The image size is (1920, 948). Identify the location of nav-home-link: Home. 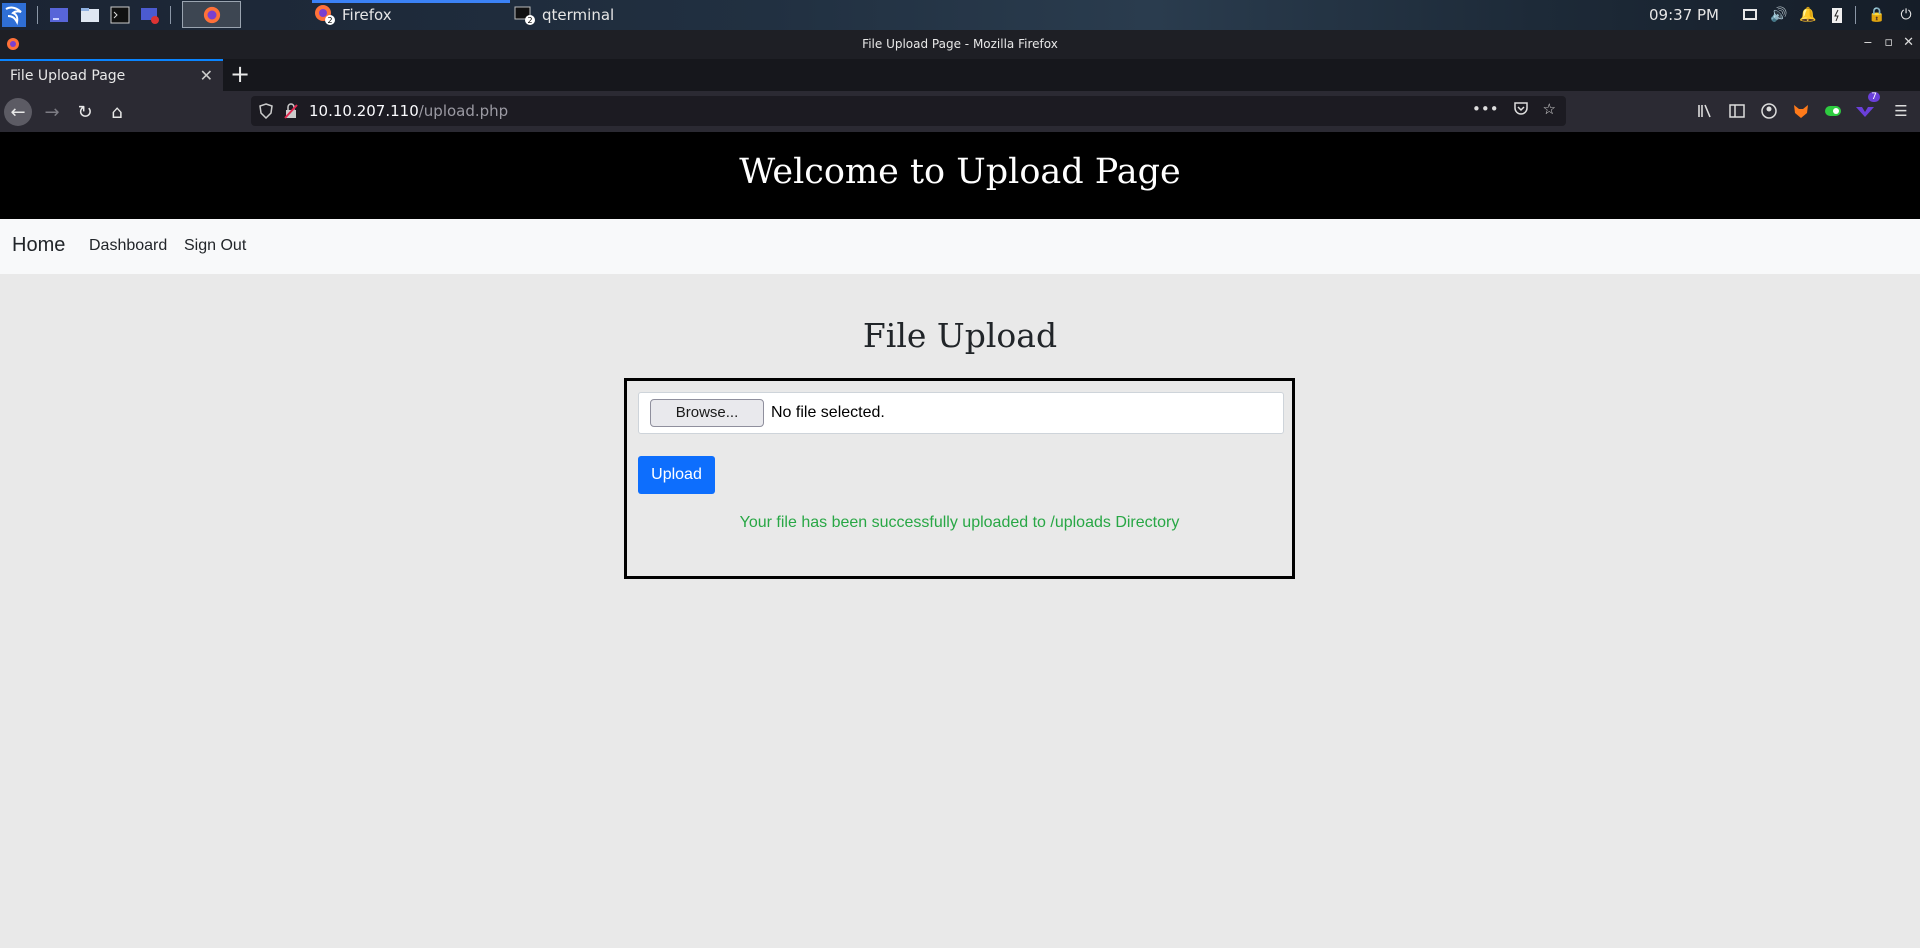
(38, 245).